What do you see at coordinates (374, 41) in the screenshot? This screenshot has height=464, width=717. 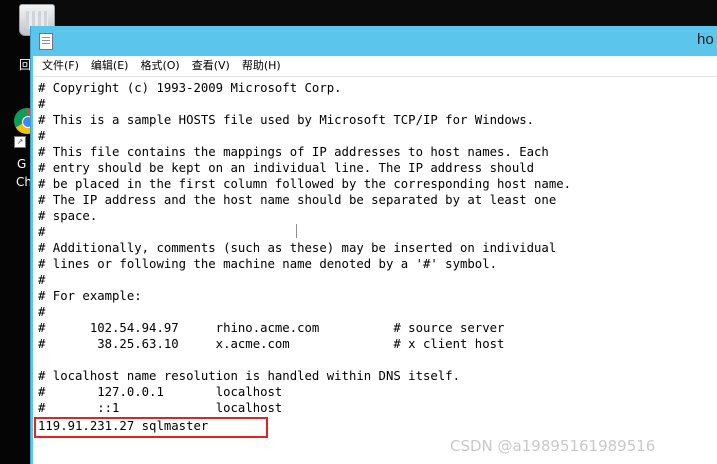 I see `title-bar: ho` at bounding box center [374, 41].